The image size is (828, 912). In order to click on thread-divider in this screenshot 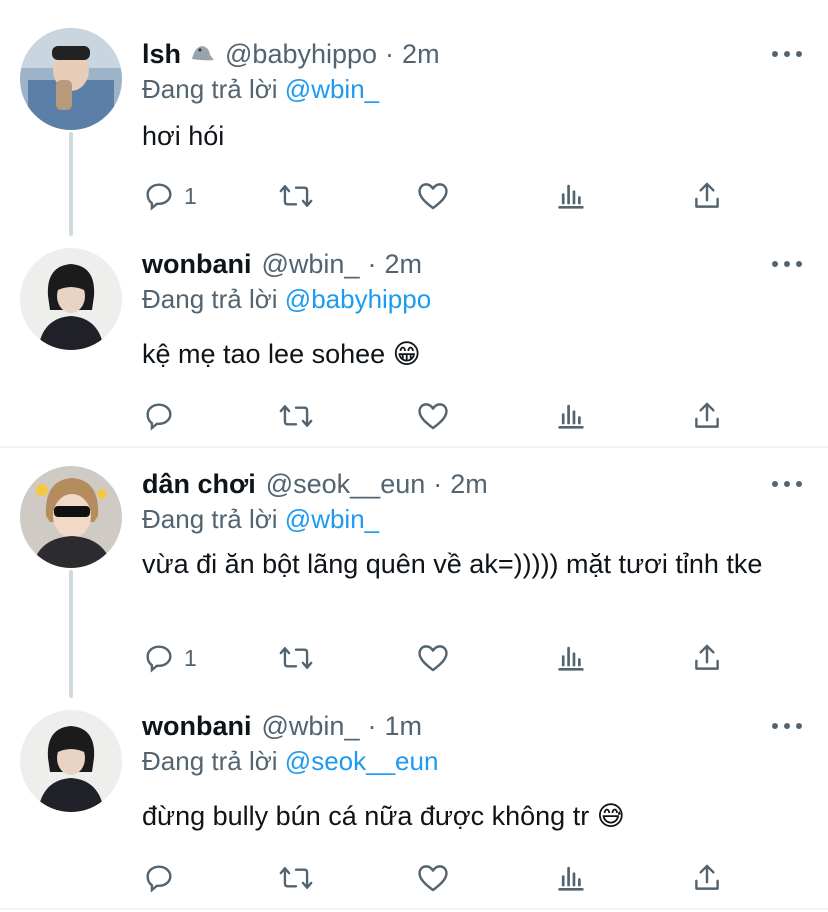, I will do `click(414, 447)`.